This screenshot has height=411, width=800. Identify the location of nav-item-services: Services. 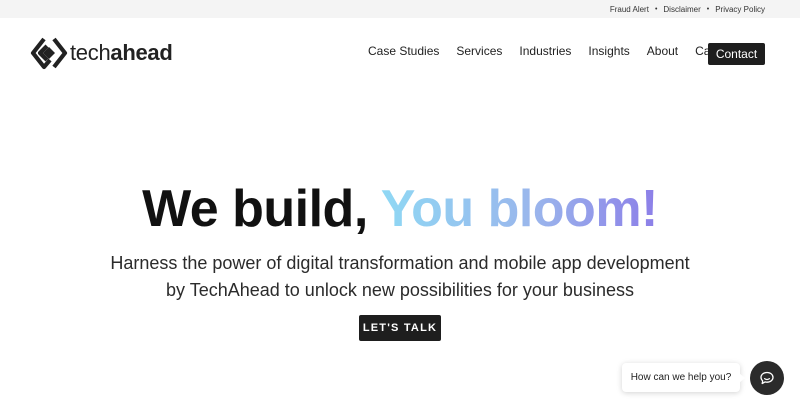
(479, 51).